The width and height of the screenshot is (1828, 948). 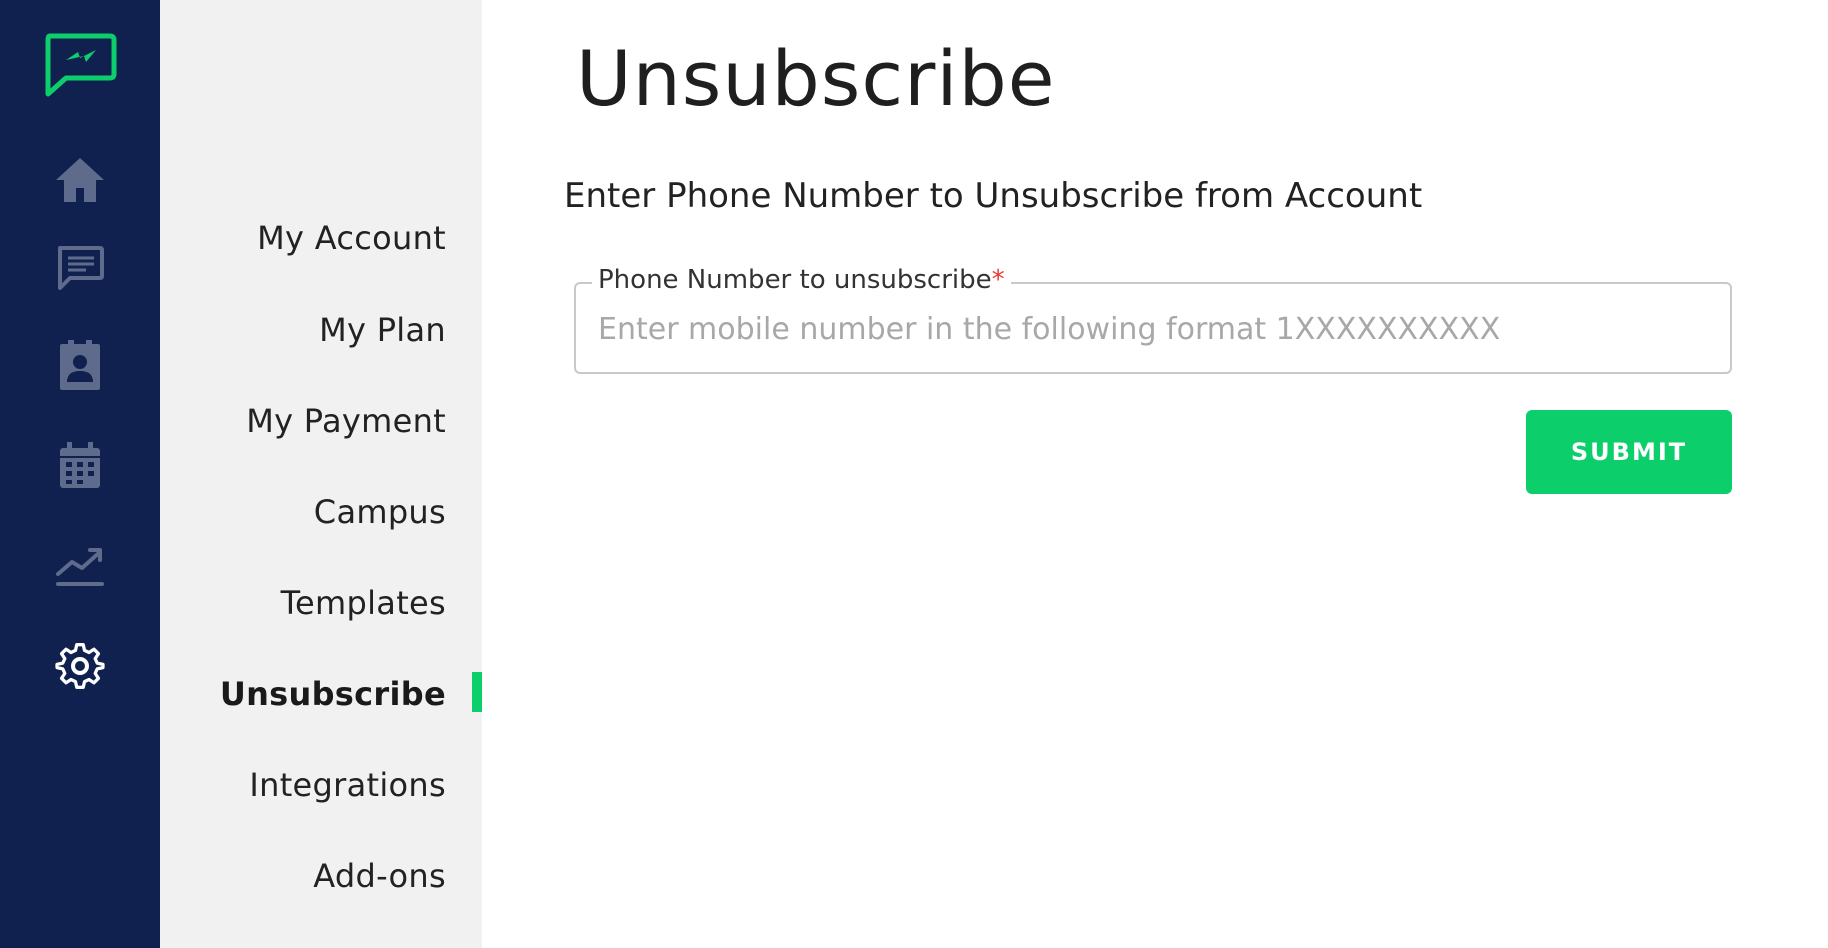 What do you see at coordinates (1153, 329) in the screenshot?
I see `phone-number-input` at bounding box center [1153, 329].